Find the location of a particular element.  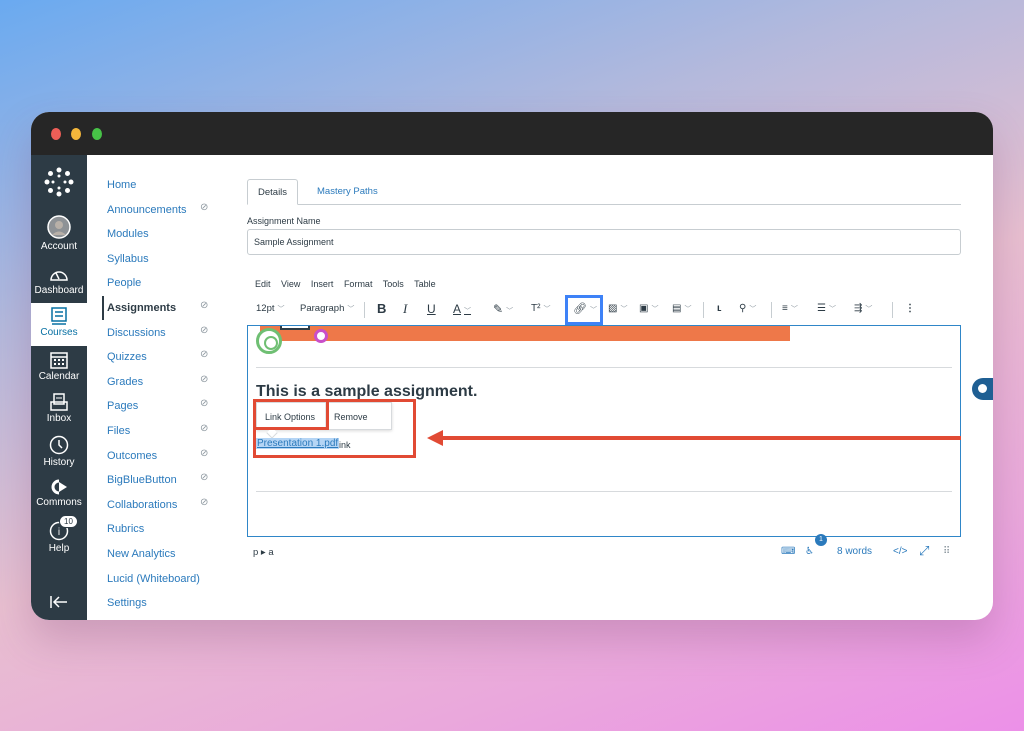

banner-decoration is located at coordinates (295, 328).